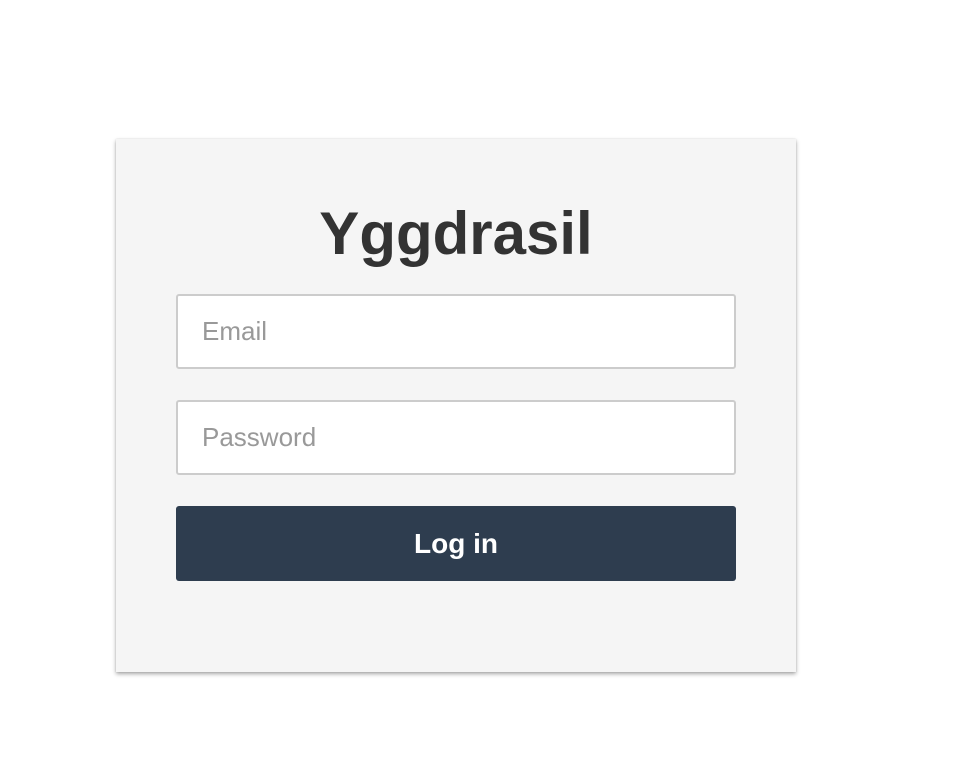  Describe the element at coordinates (456, 437) in the screenshot. I see `password-field` at that location.